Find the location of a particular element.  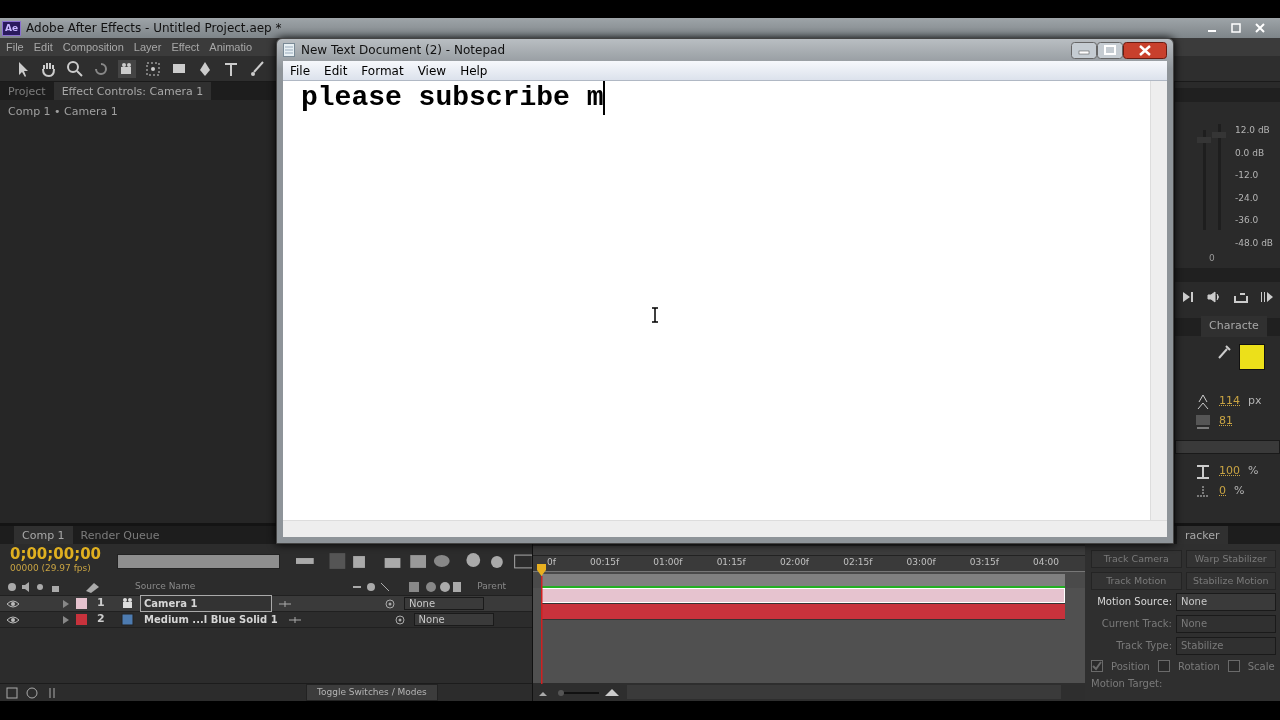

zoom-slider-drawing is located at coordinates (579, 692).